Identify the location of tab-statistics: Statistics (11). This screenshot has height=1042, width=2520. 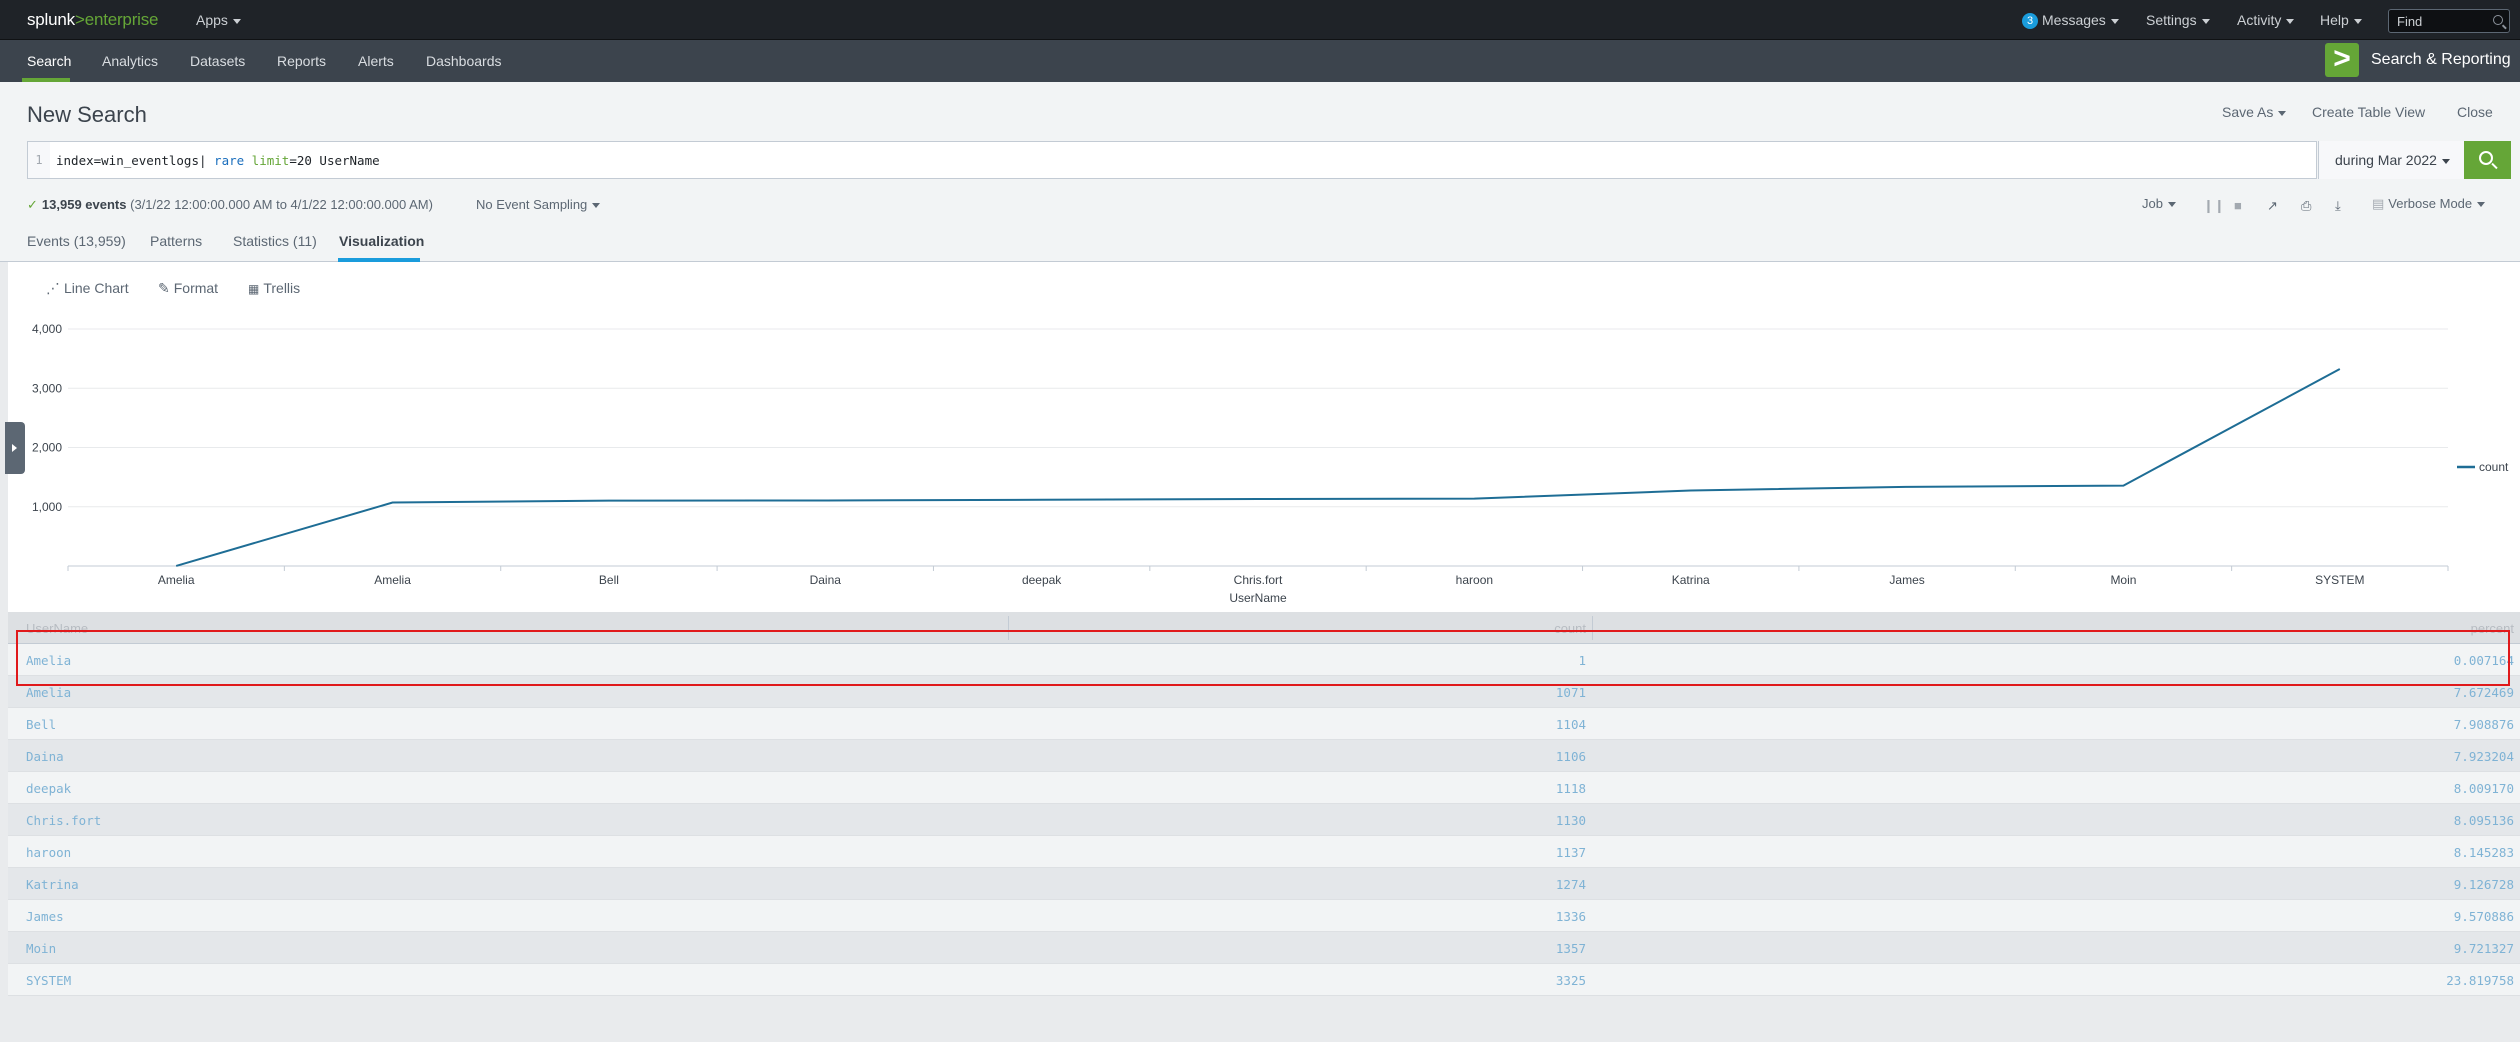
(275, 241).